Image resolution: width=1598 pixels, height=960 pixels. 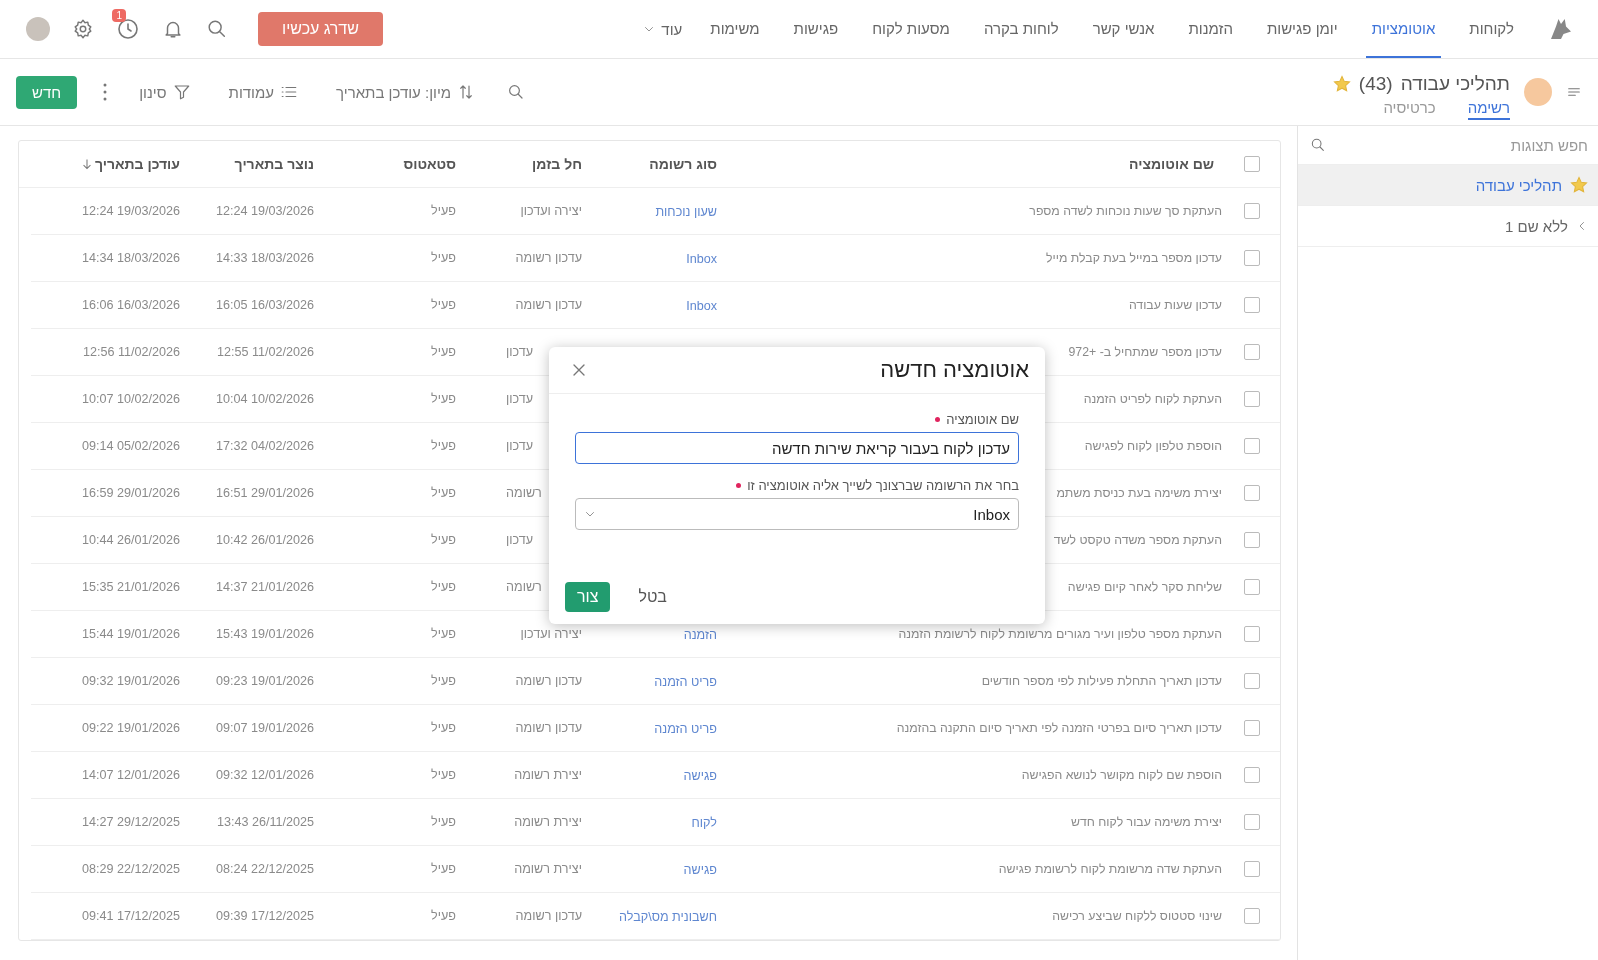 I want to click on cancel-button: בטל, so click(x=652, y=597).